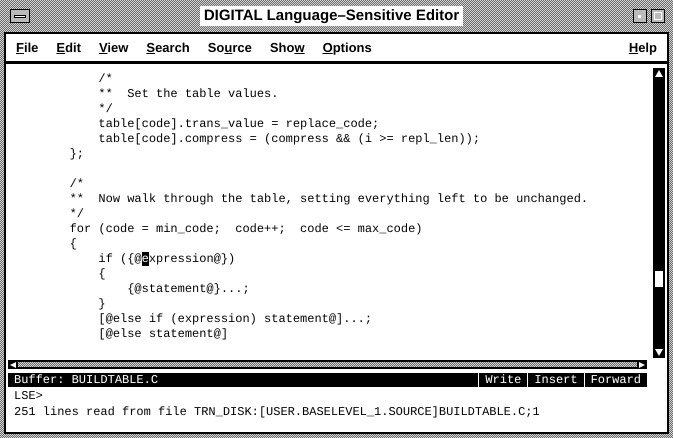 The image size is (673, 438). Describe the element at coordinates (27, 48) in the screenshot. I see `menu-item: File` at that location.